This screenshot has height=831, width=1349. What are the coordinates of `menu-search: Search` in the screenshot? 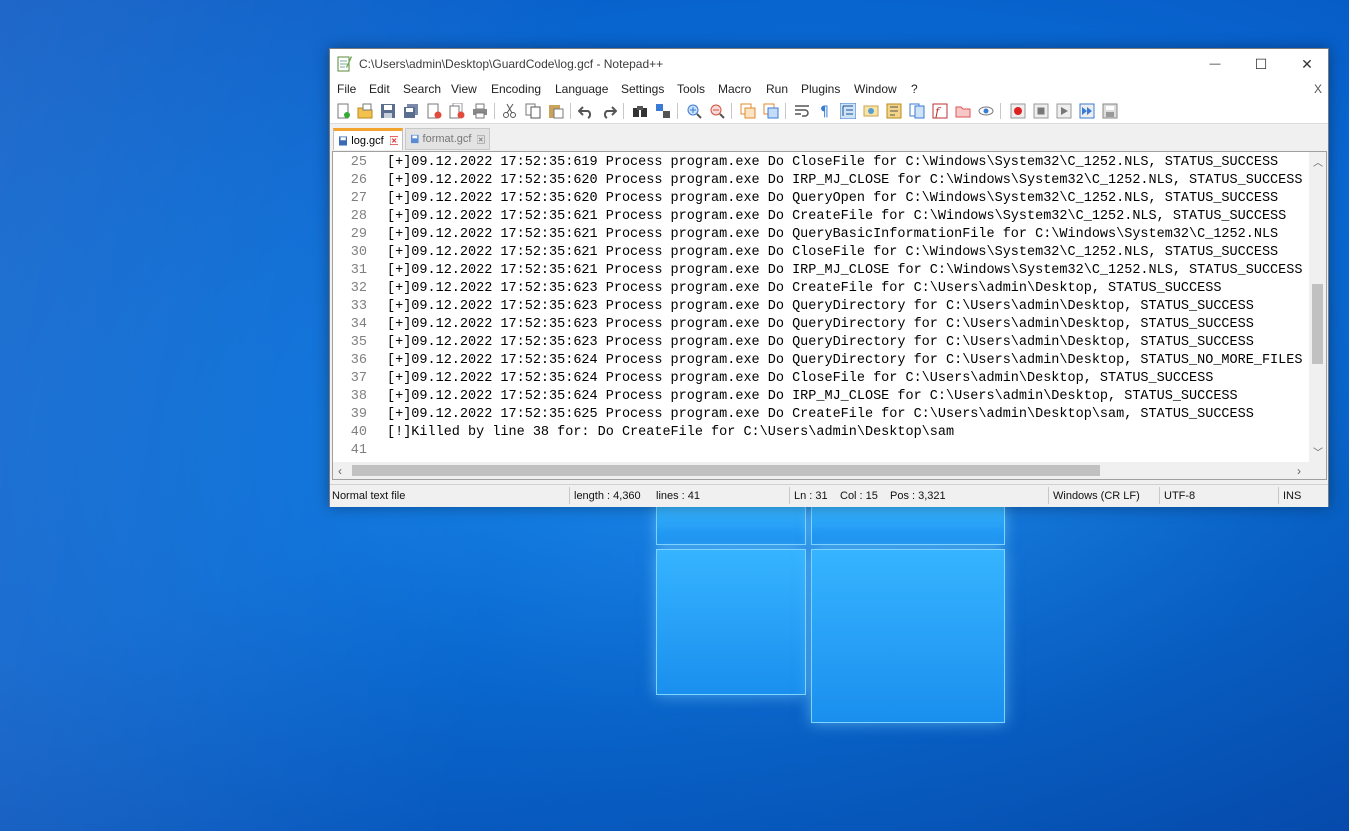 It's located at (422, 89).